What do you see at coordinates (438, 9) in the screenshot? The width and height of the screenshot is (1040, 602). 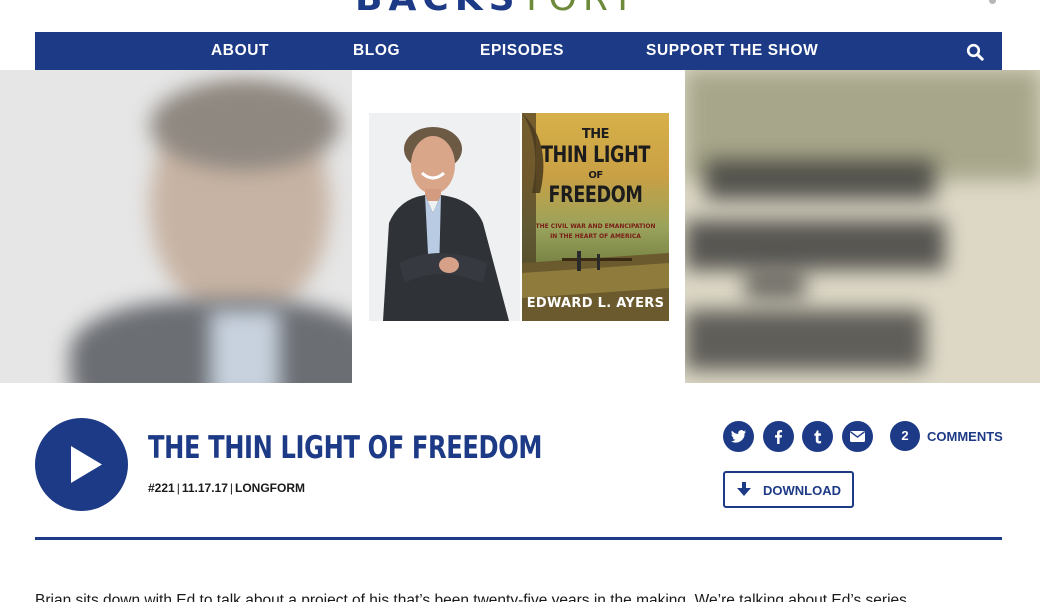 I see `logo-main: BACKS` at bounding box center [438, 9].